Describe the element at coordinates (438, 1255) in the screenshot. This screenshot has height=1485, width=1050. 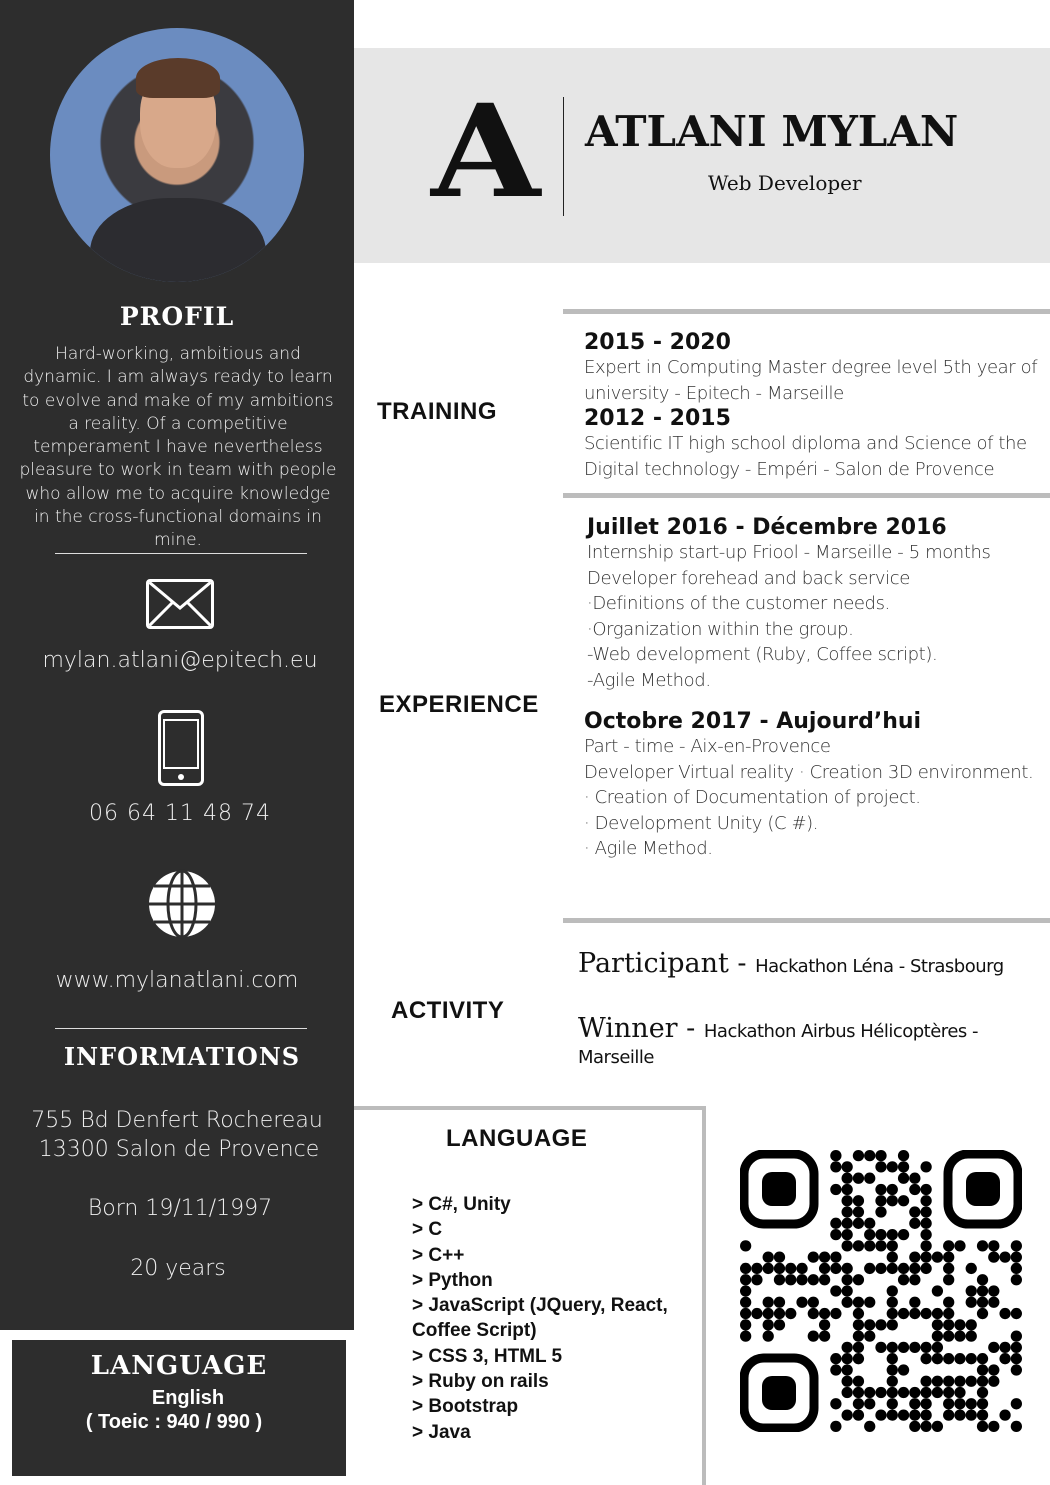
I see `skill-item: > C++` at that location.